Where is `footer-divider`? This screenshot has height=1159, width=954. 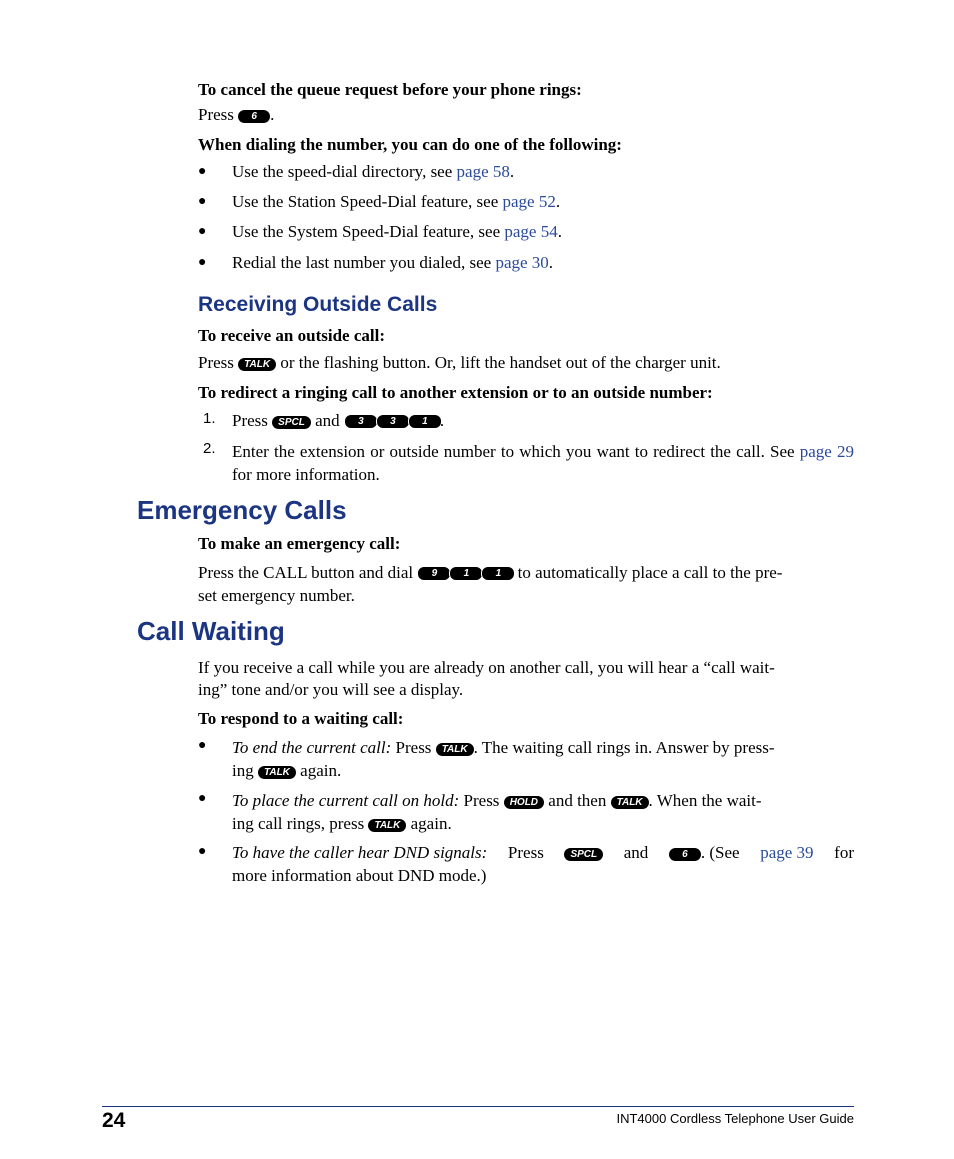 footer-divider is located at coordinates (478, 1106).